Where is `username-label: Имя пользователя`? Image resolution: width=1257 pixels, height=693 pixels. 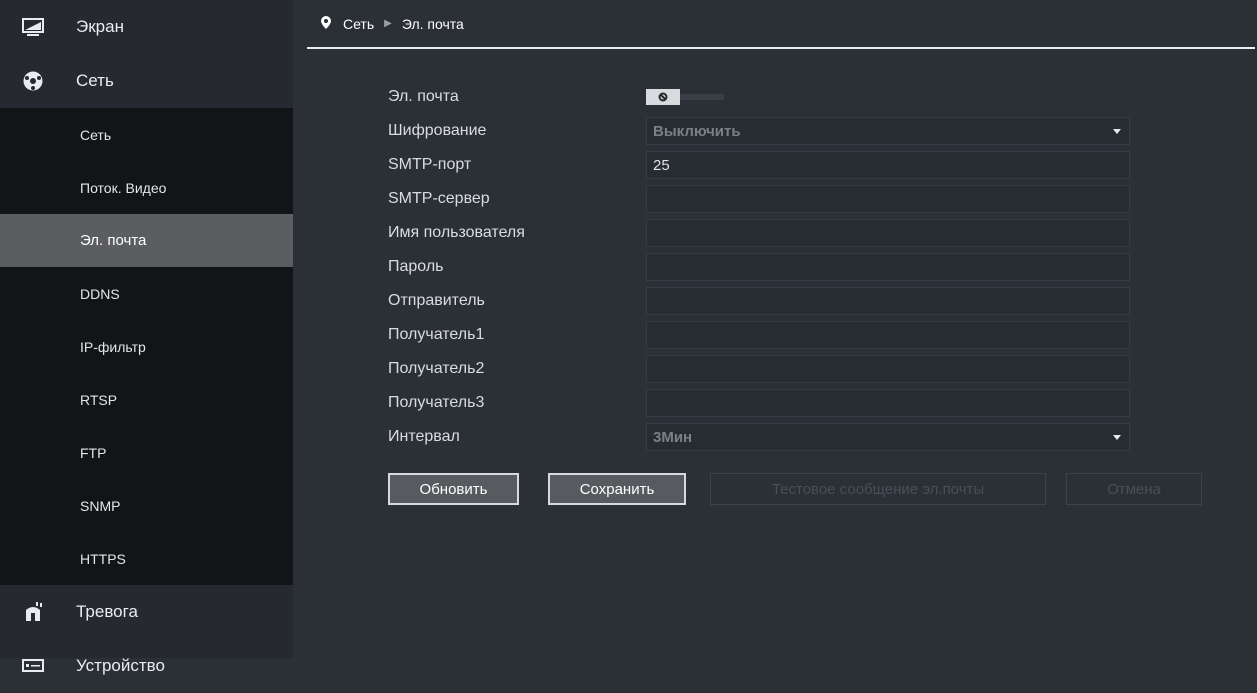
username-label: Имя пользователя is located at coordinates (456, 232).